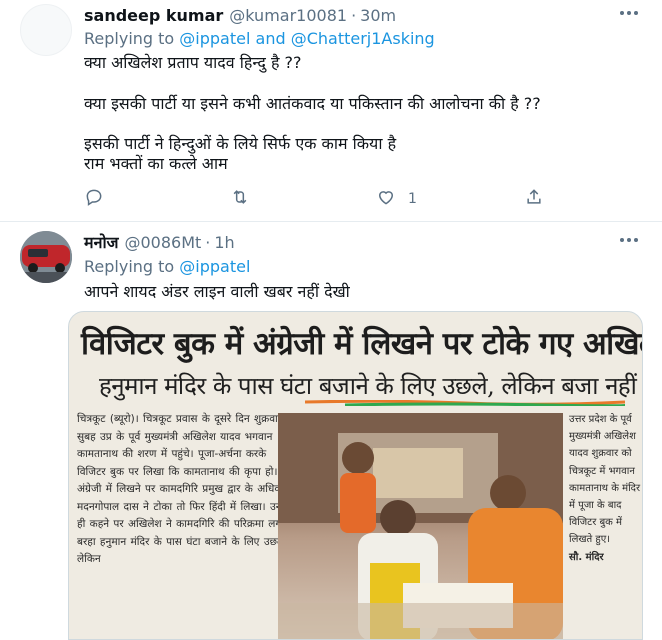 This screenshot has height=640, width=662. What do you see at coordinates (217, 291) in the screenshot?
I see `tweet-text: आपने शायद अंडर लाइन वाली खबर नहीं देखी` at bounding box center [217, 291].